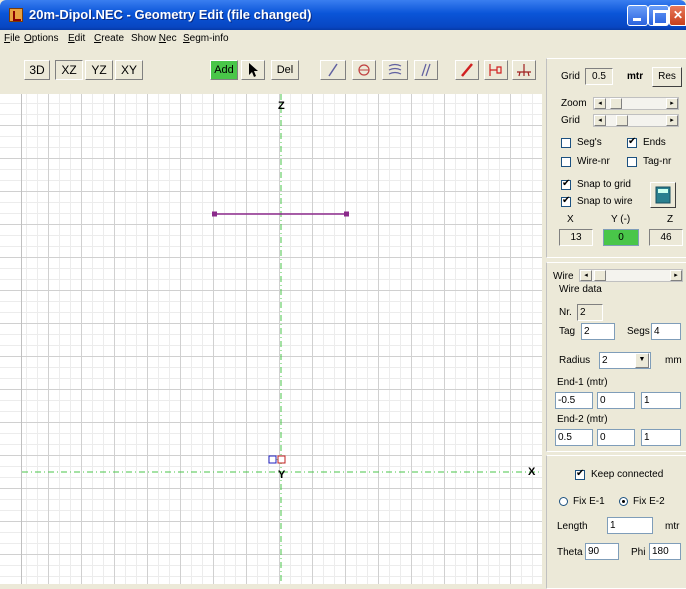 The width and height of the screenshot is (686, 589). What do you see at coordinates (672, 120) in the screenshot?
I see `grid-right-arrow: ▸` at bounding box center [672, 120].